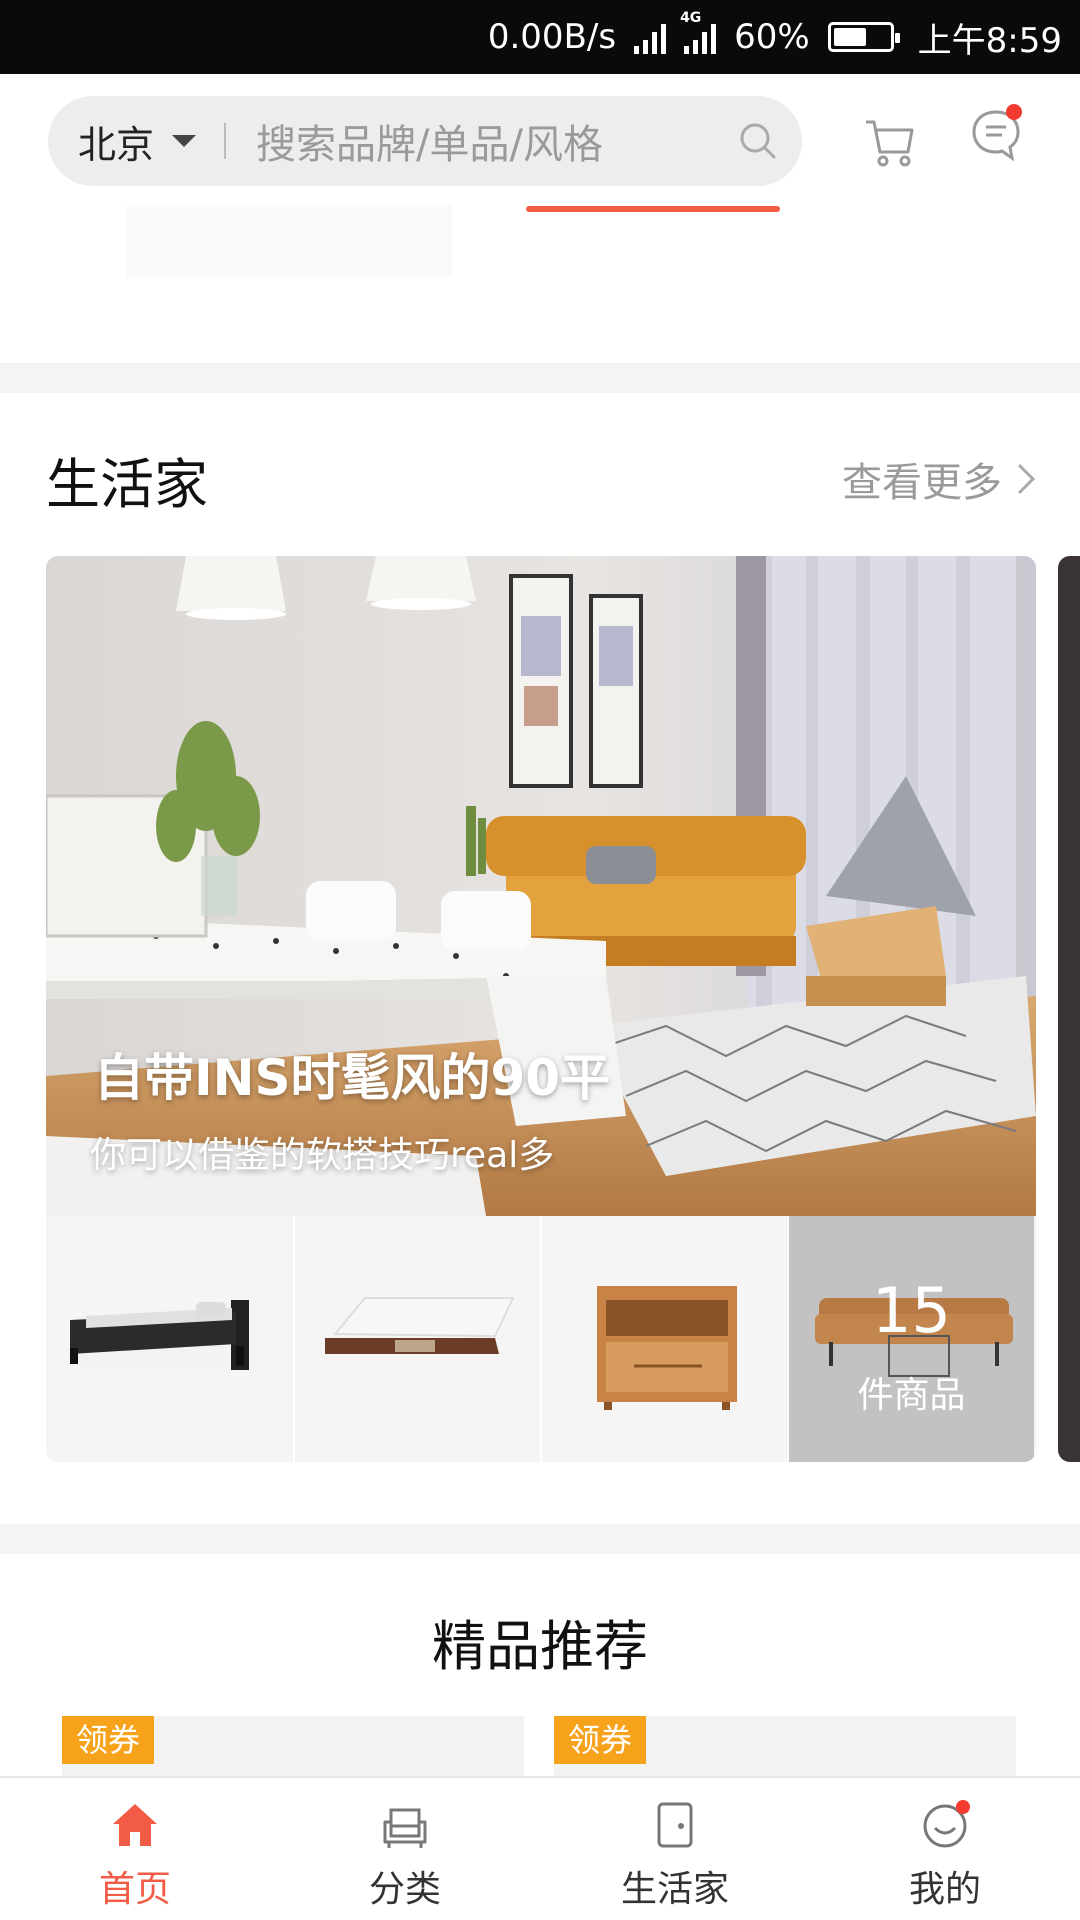 This screenshot has width=1080, height=1920. What do you see at coordinates (134, 1889) in the screenshot?
I see `nav-label: 首页` at bounding box center [134, 1889].